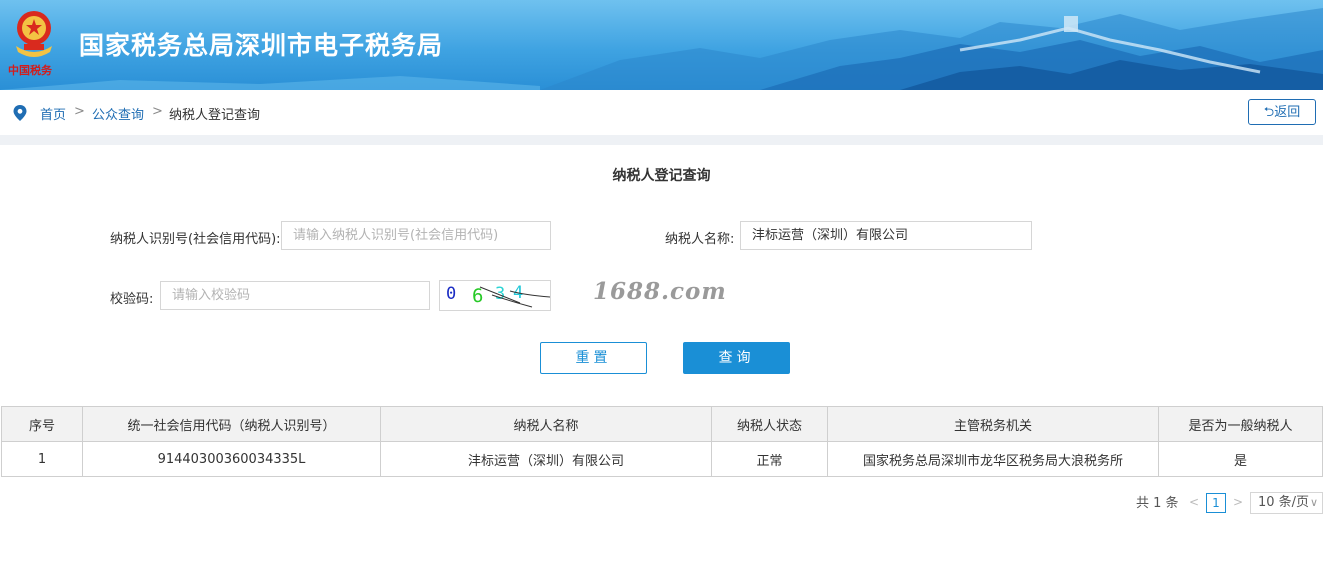 This screenshot has height=581, width=1323. What do you see at coordinates (53, 113) in the screenshot?
I see `breadcrumb-home-link: 首页` at bounding box center [53, 113].